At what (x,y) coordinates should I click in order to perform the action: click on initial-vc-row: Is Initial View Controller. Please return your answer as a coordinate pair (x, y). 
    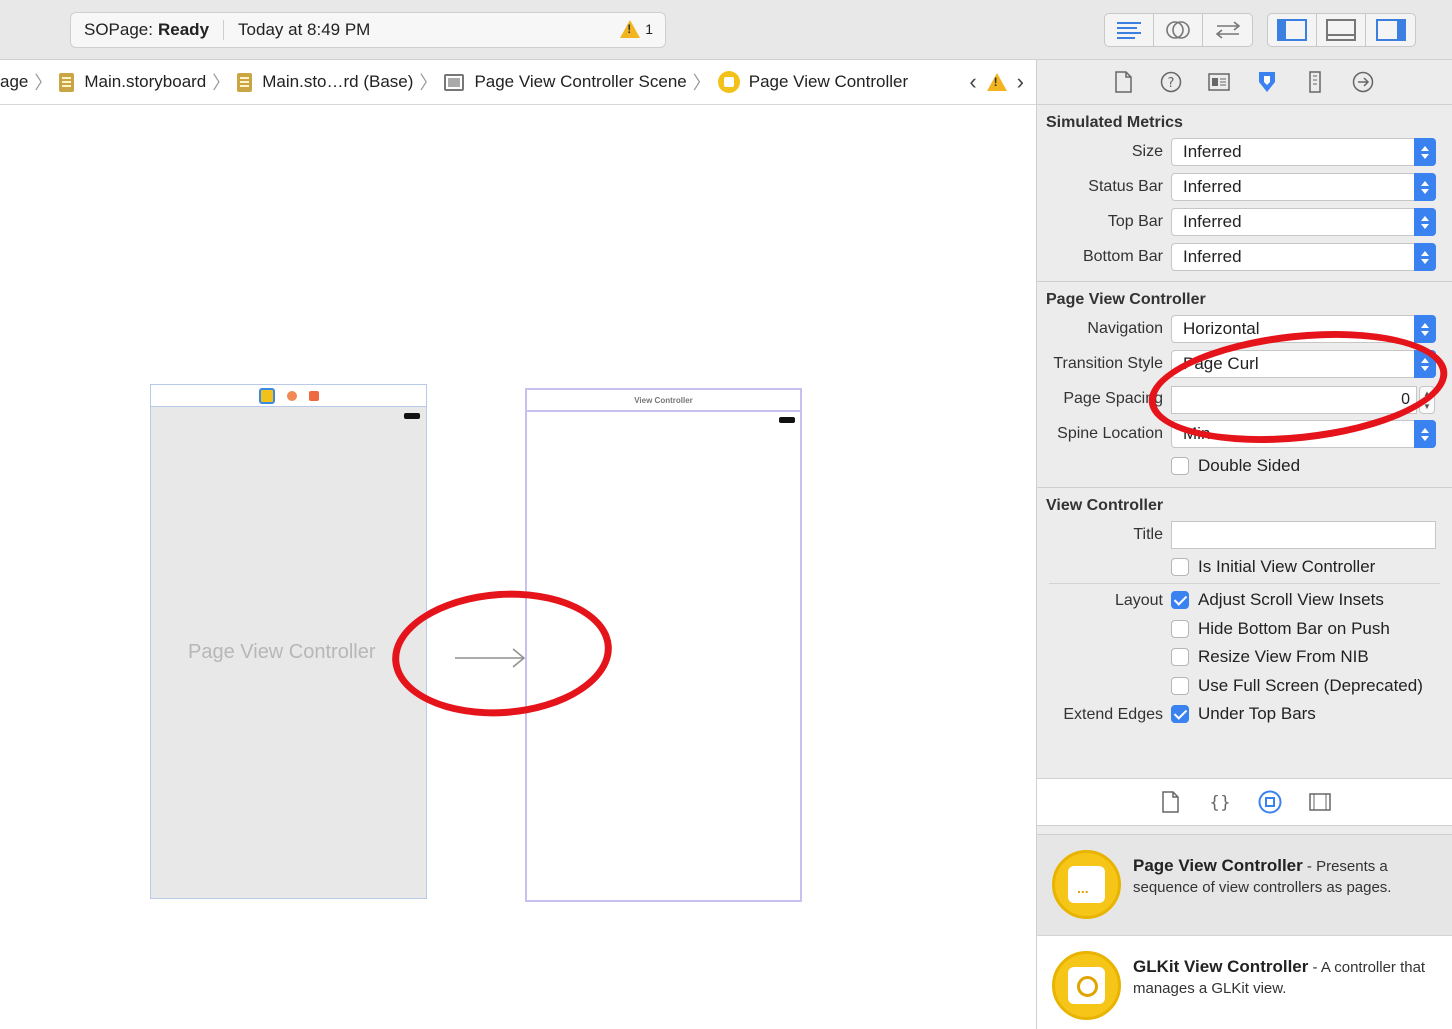
    Looking at the image, I should click on (1244, 567).